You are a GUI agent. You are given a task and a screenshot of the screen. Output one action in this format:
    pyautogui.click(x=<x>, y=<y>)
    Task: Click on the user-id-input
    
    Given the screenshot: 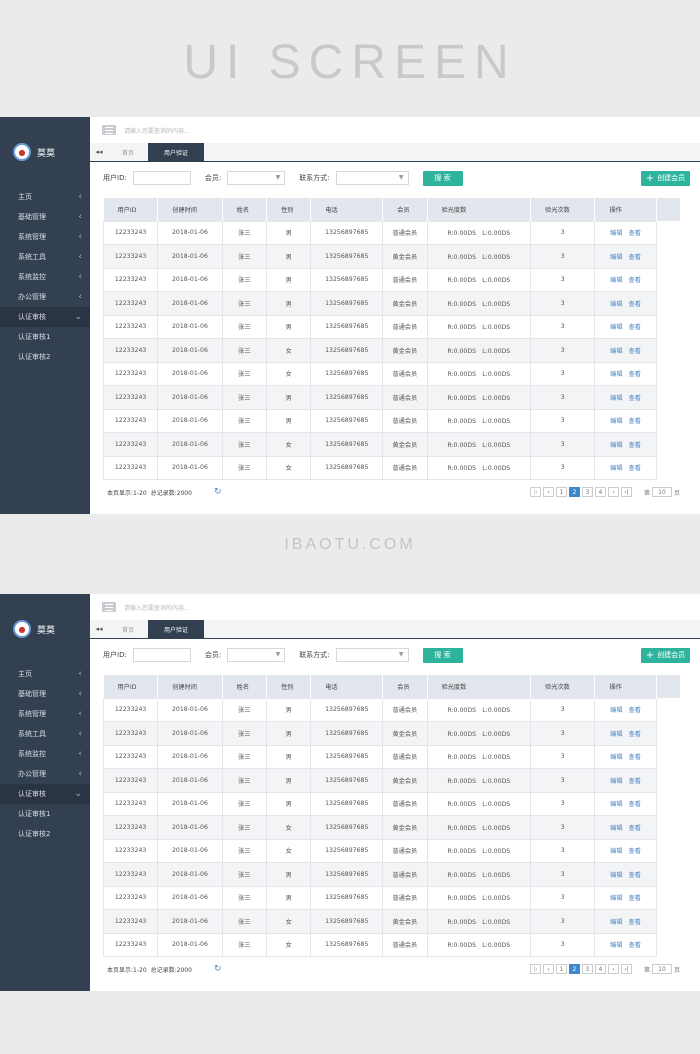 What is the action you would take?
    pyautogui.click(x=161, y=178)
    